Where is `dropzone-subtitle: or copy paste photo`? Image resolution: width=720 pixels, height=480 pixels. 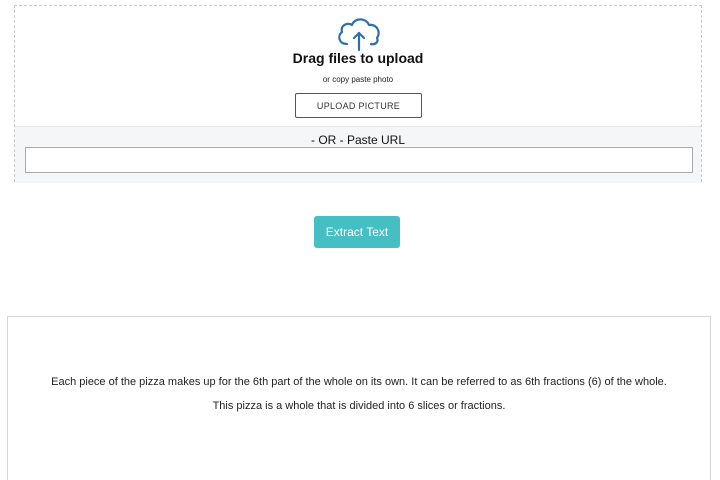
dropzone-subtitle: or copy paste photo is located at coordinates (358, 79).